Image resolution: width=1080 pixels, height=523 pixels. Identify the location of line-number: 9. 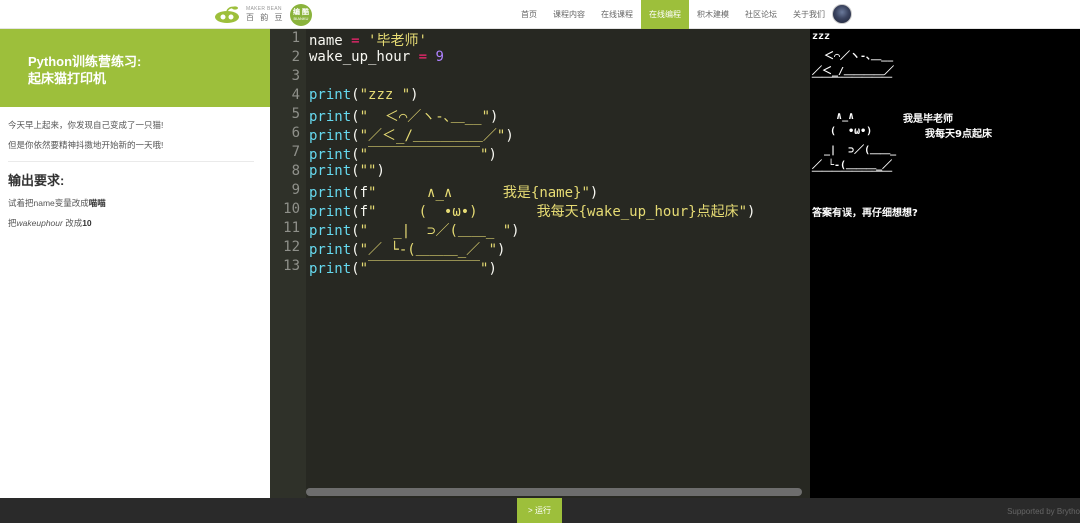
(295, 190).